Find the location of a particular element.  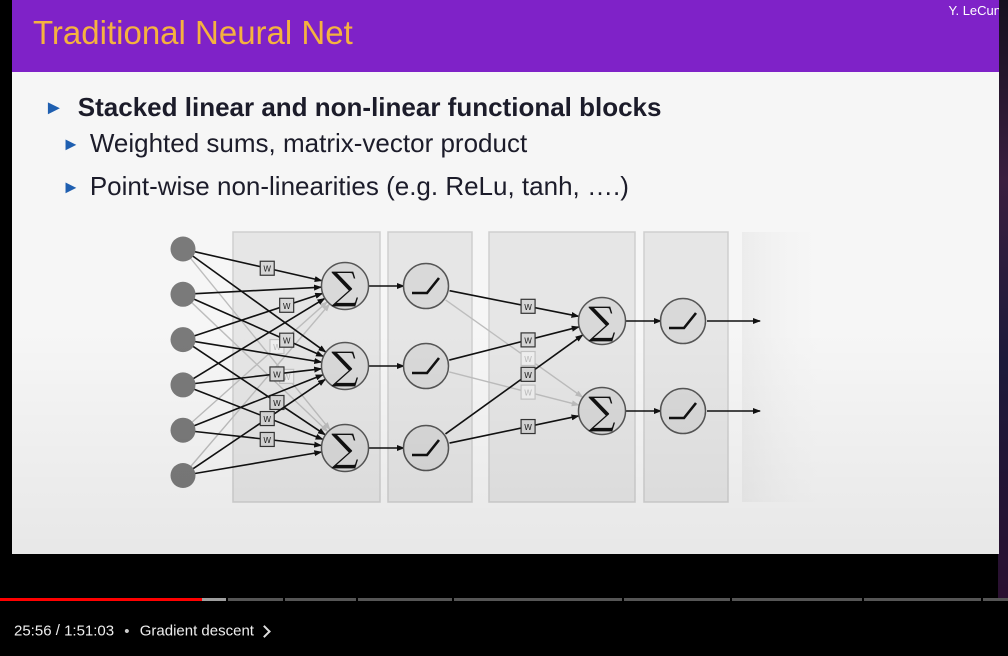

progress-played is located at coordinates (101, 599).